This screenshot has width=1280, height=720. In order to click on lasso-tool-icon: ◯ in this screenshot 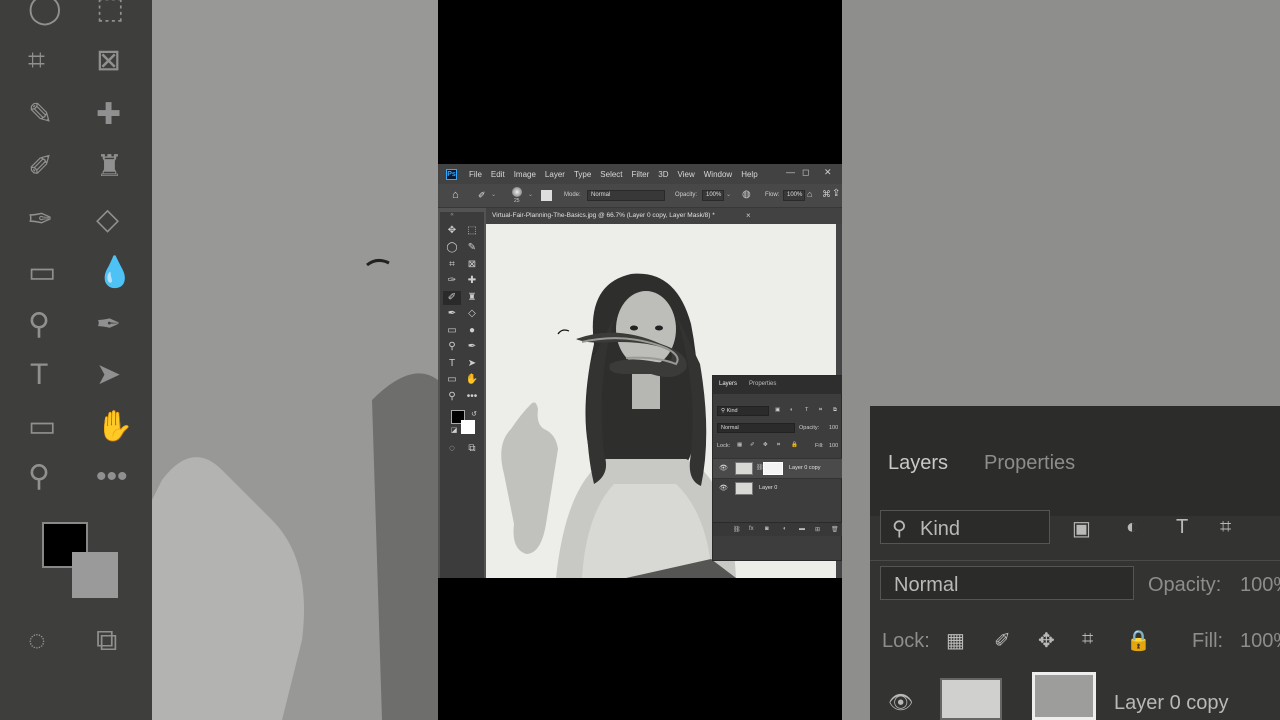, I will do `click(452, 248)`.